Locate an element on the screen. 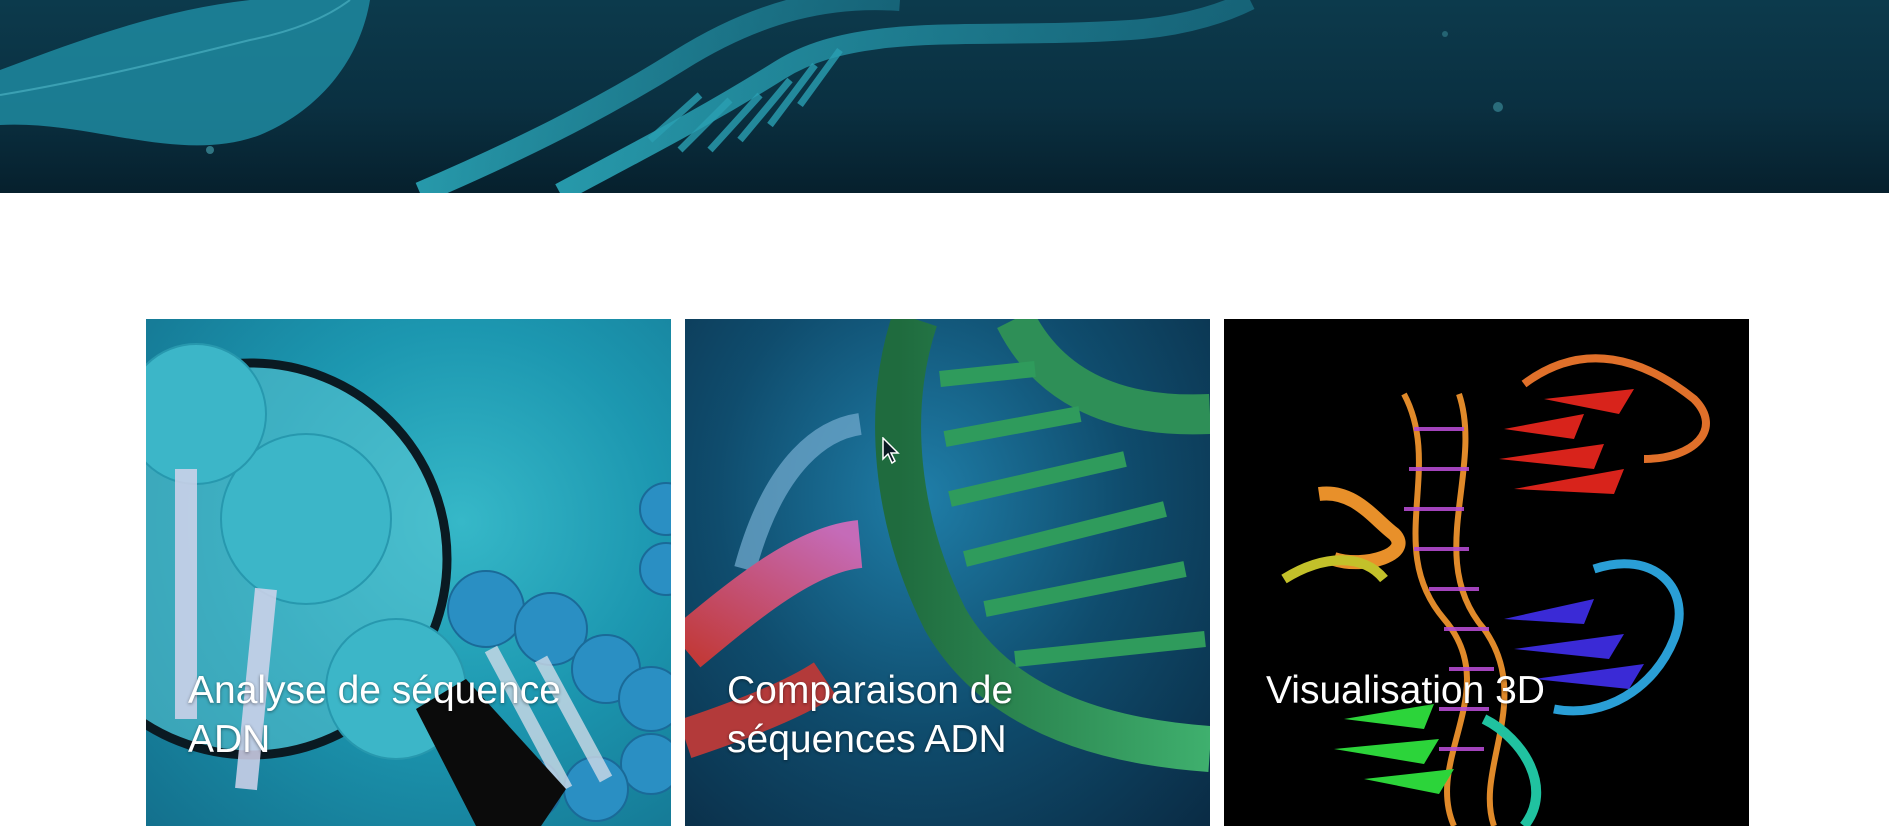 The image size is (1889, 826). card-title: Visualisation 3D is located at coordinates (1405, 690).